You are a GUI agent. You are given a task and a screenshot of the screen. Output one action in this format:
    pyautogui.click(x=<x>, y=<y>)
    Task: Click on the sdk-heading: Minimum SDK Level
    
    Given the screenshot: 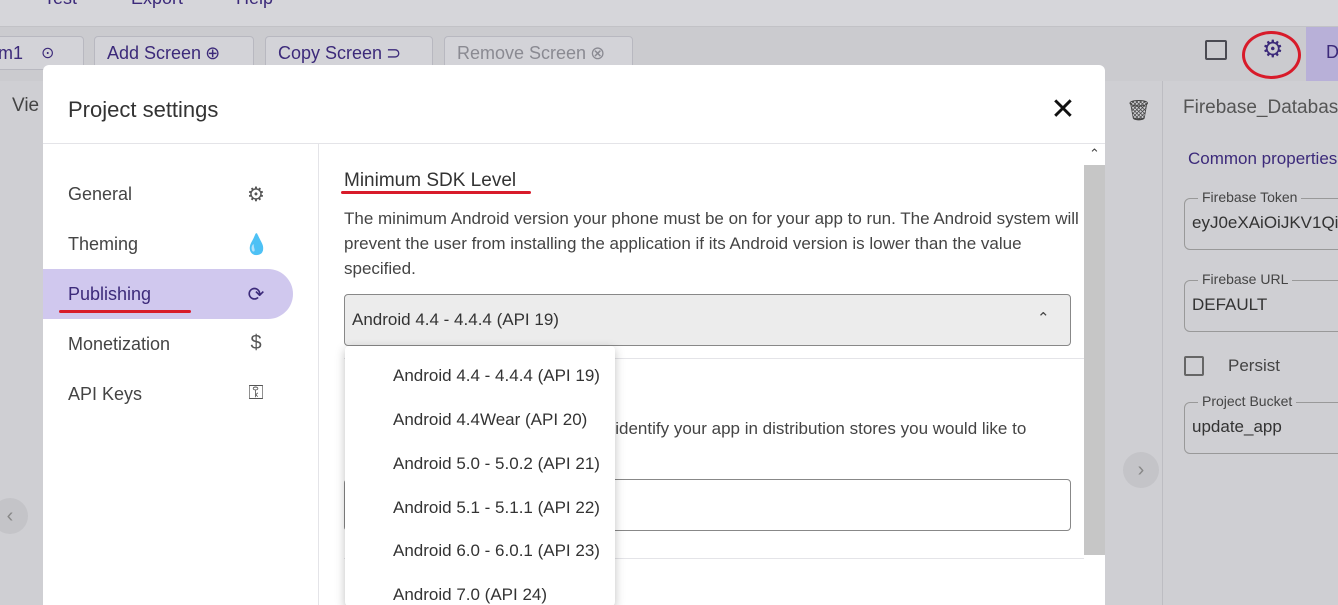 What is the action you would take?
    pyautogui.click(x=430, y=180)
    